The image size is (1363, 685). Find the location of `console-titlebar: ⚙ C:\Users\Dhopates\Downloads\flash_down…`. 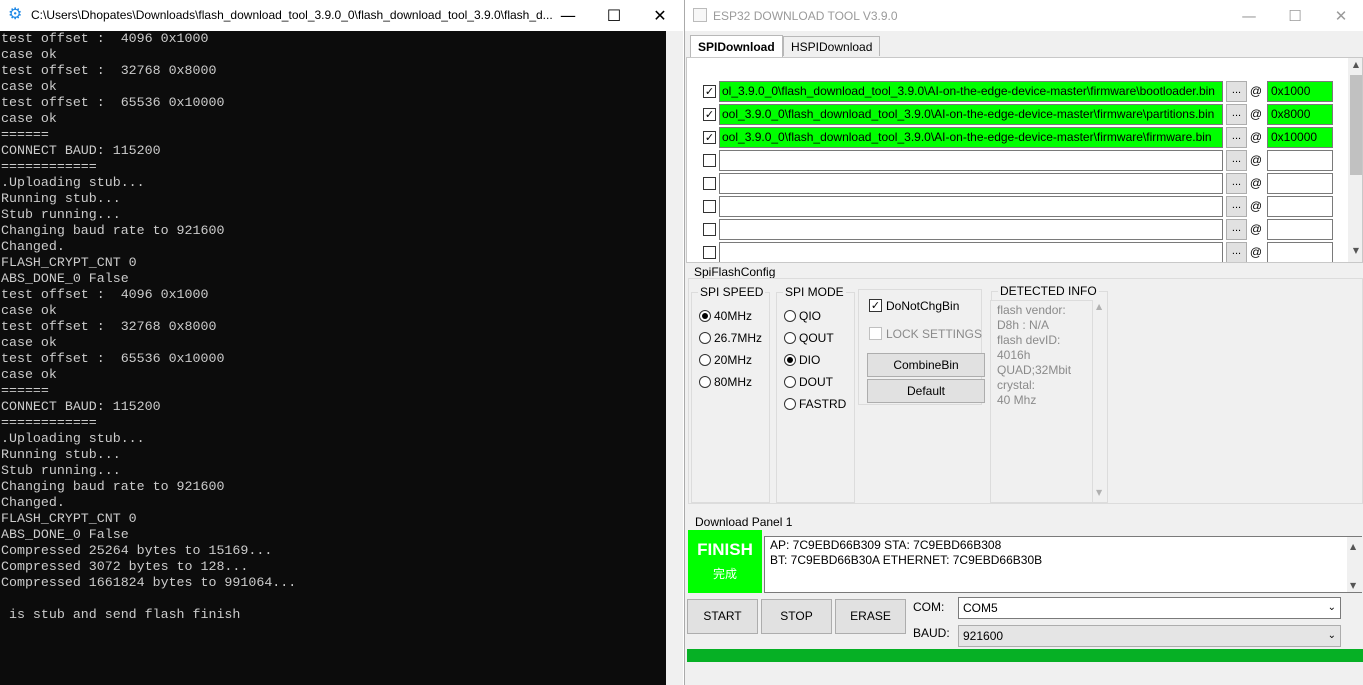

console-titlebar: ⚙ C:\Users\Dhopates\Downloads\flash_down… is located at coordinates (341, 15).